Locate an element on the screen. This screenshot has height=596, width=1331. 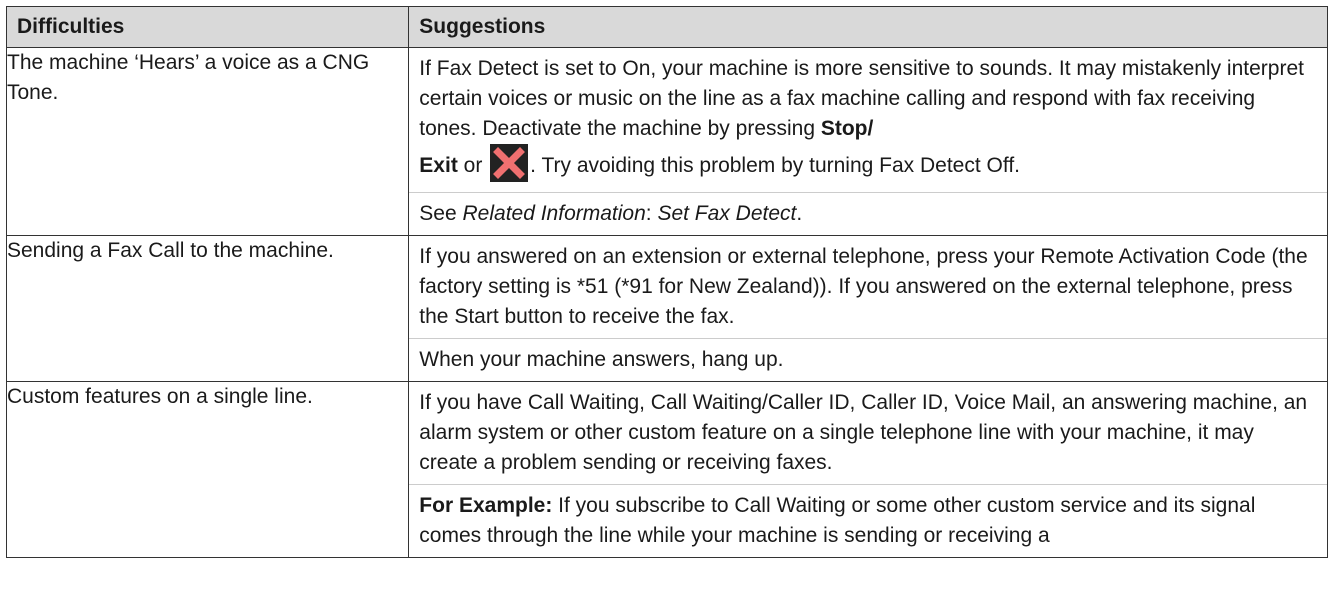
exit-key-label: Exit is located at coordinates (438, 165).